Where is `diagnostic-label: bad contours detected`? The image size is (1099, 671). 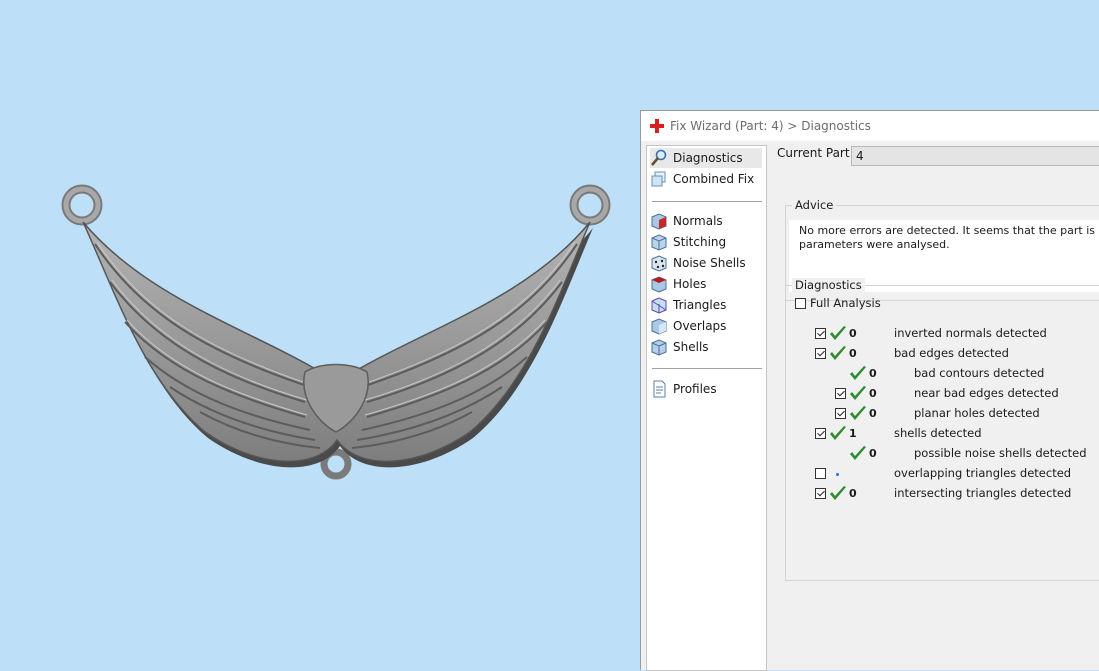
diagnostic-label: bad contours detected is located at coordinates (979, 373).